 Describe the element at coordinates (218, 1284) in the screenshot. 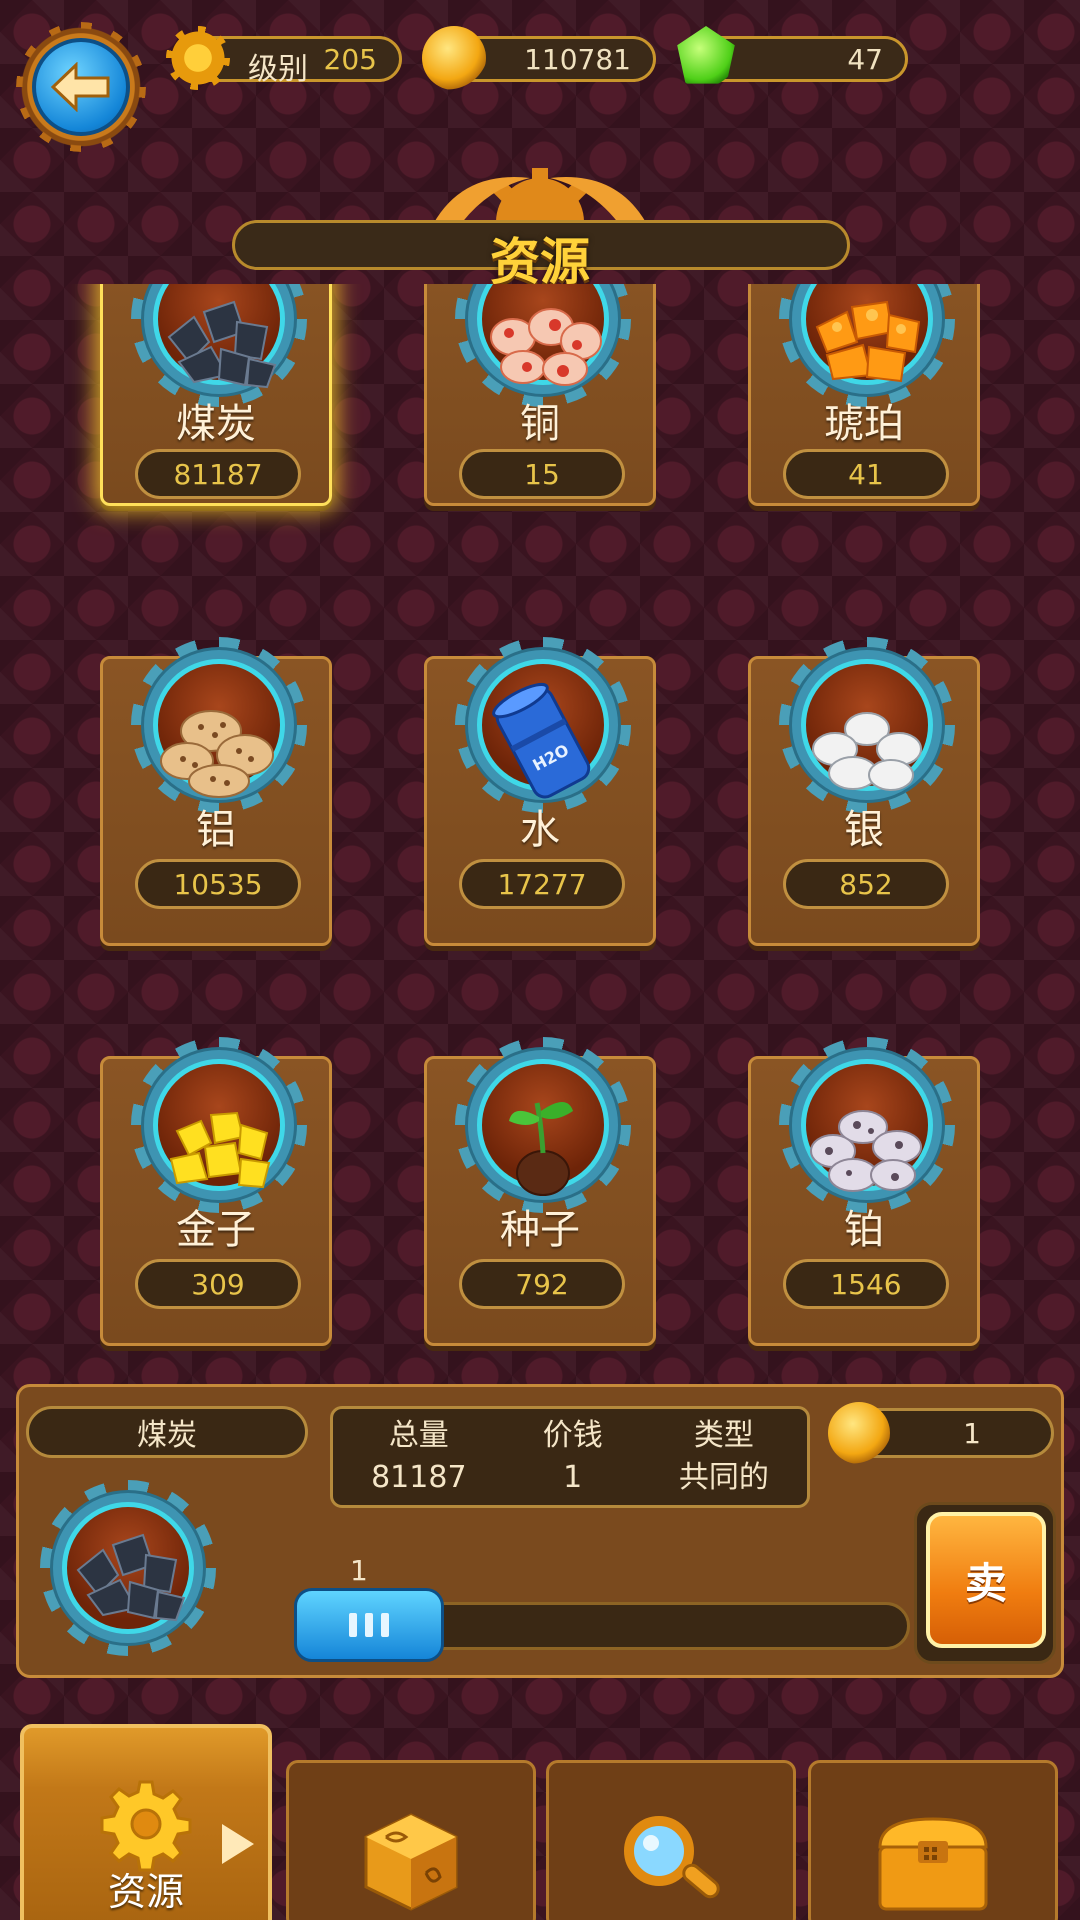

I see `resource-count: 309` at that location.